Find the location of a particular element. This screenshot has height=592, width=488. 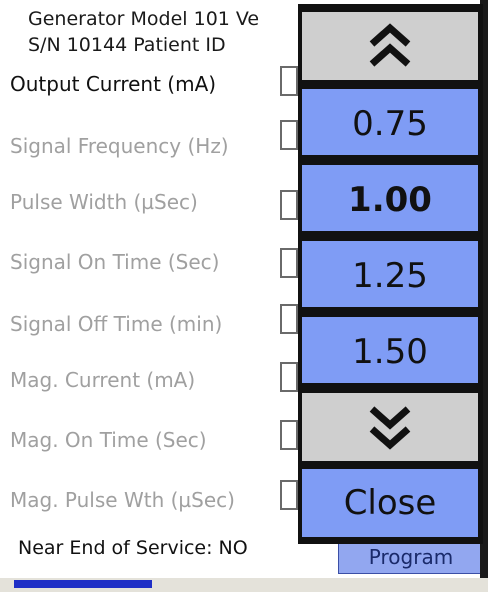

generator-model-text: Generator Model 101 Ve is located at coordinates (144, 19).